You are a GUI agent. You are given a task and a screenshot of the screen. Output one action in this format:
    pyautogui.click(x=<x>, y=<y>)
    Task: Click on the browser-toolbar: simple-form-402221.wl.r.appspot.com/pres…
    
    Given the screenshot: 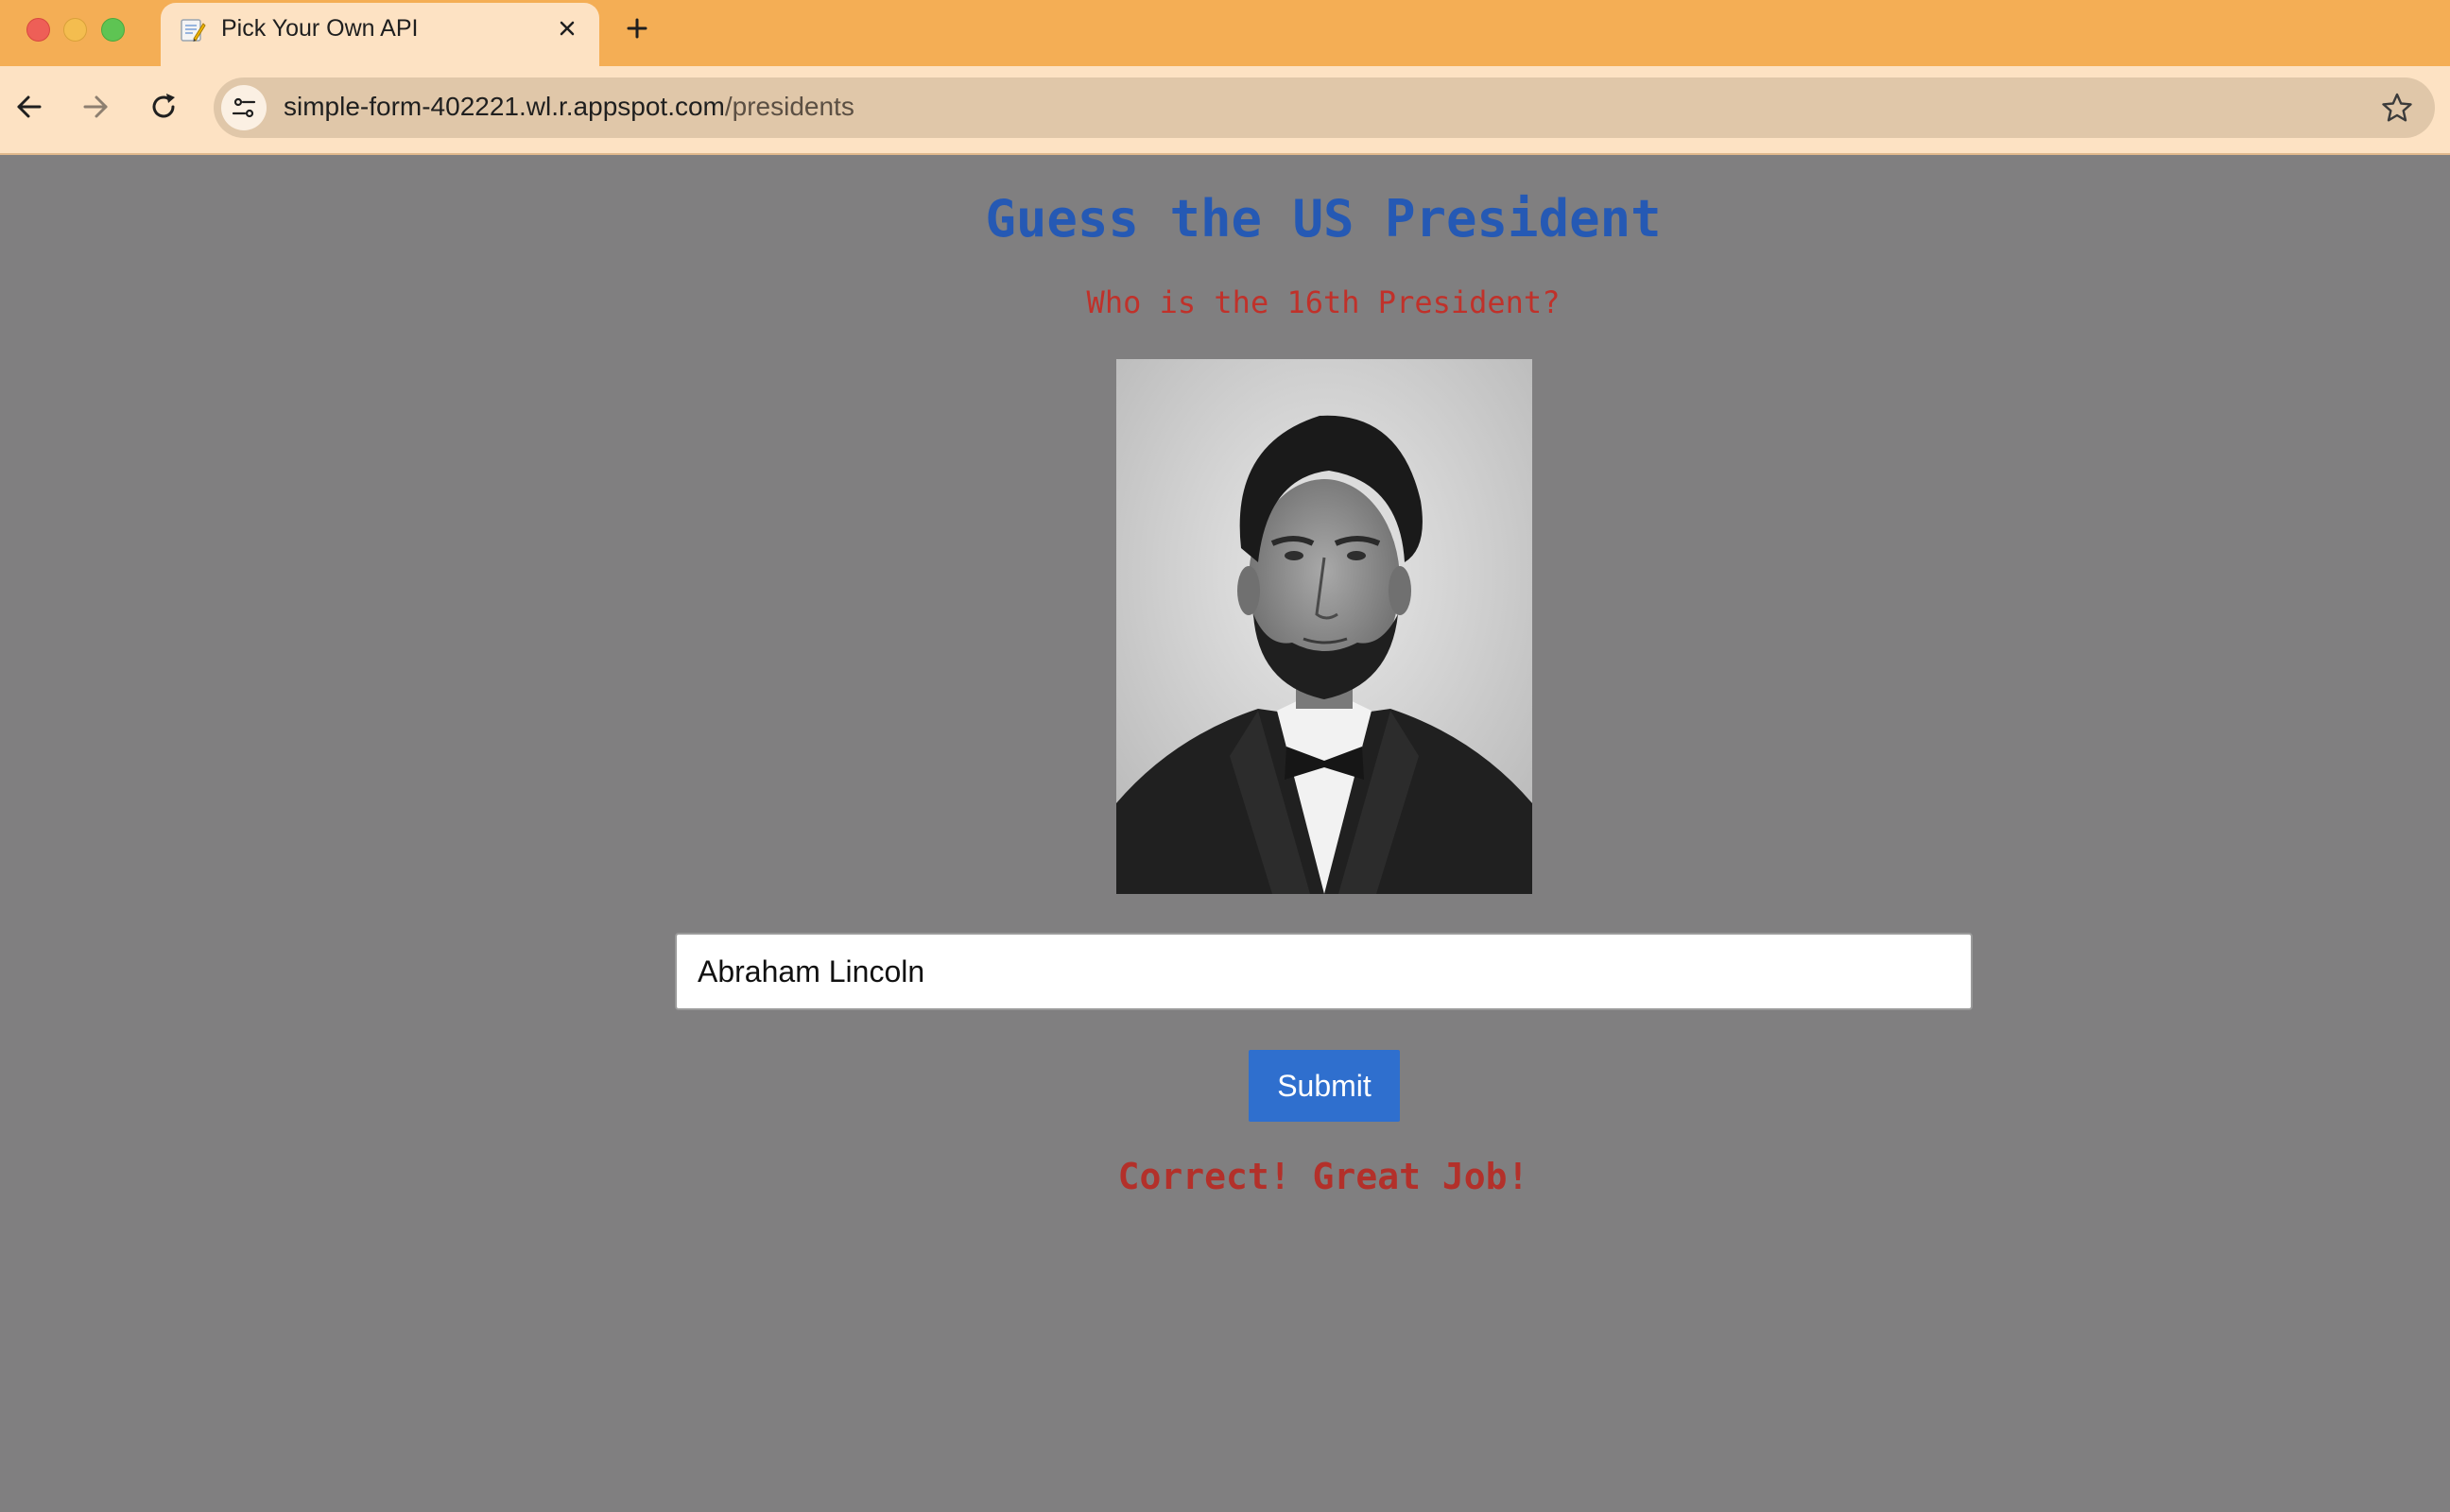 What is the action you would take?
    pyautogui.click(x=1225, y=110)
    